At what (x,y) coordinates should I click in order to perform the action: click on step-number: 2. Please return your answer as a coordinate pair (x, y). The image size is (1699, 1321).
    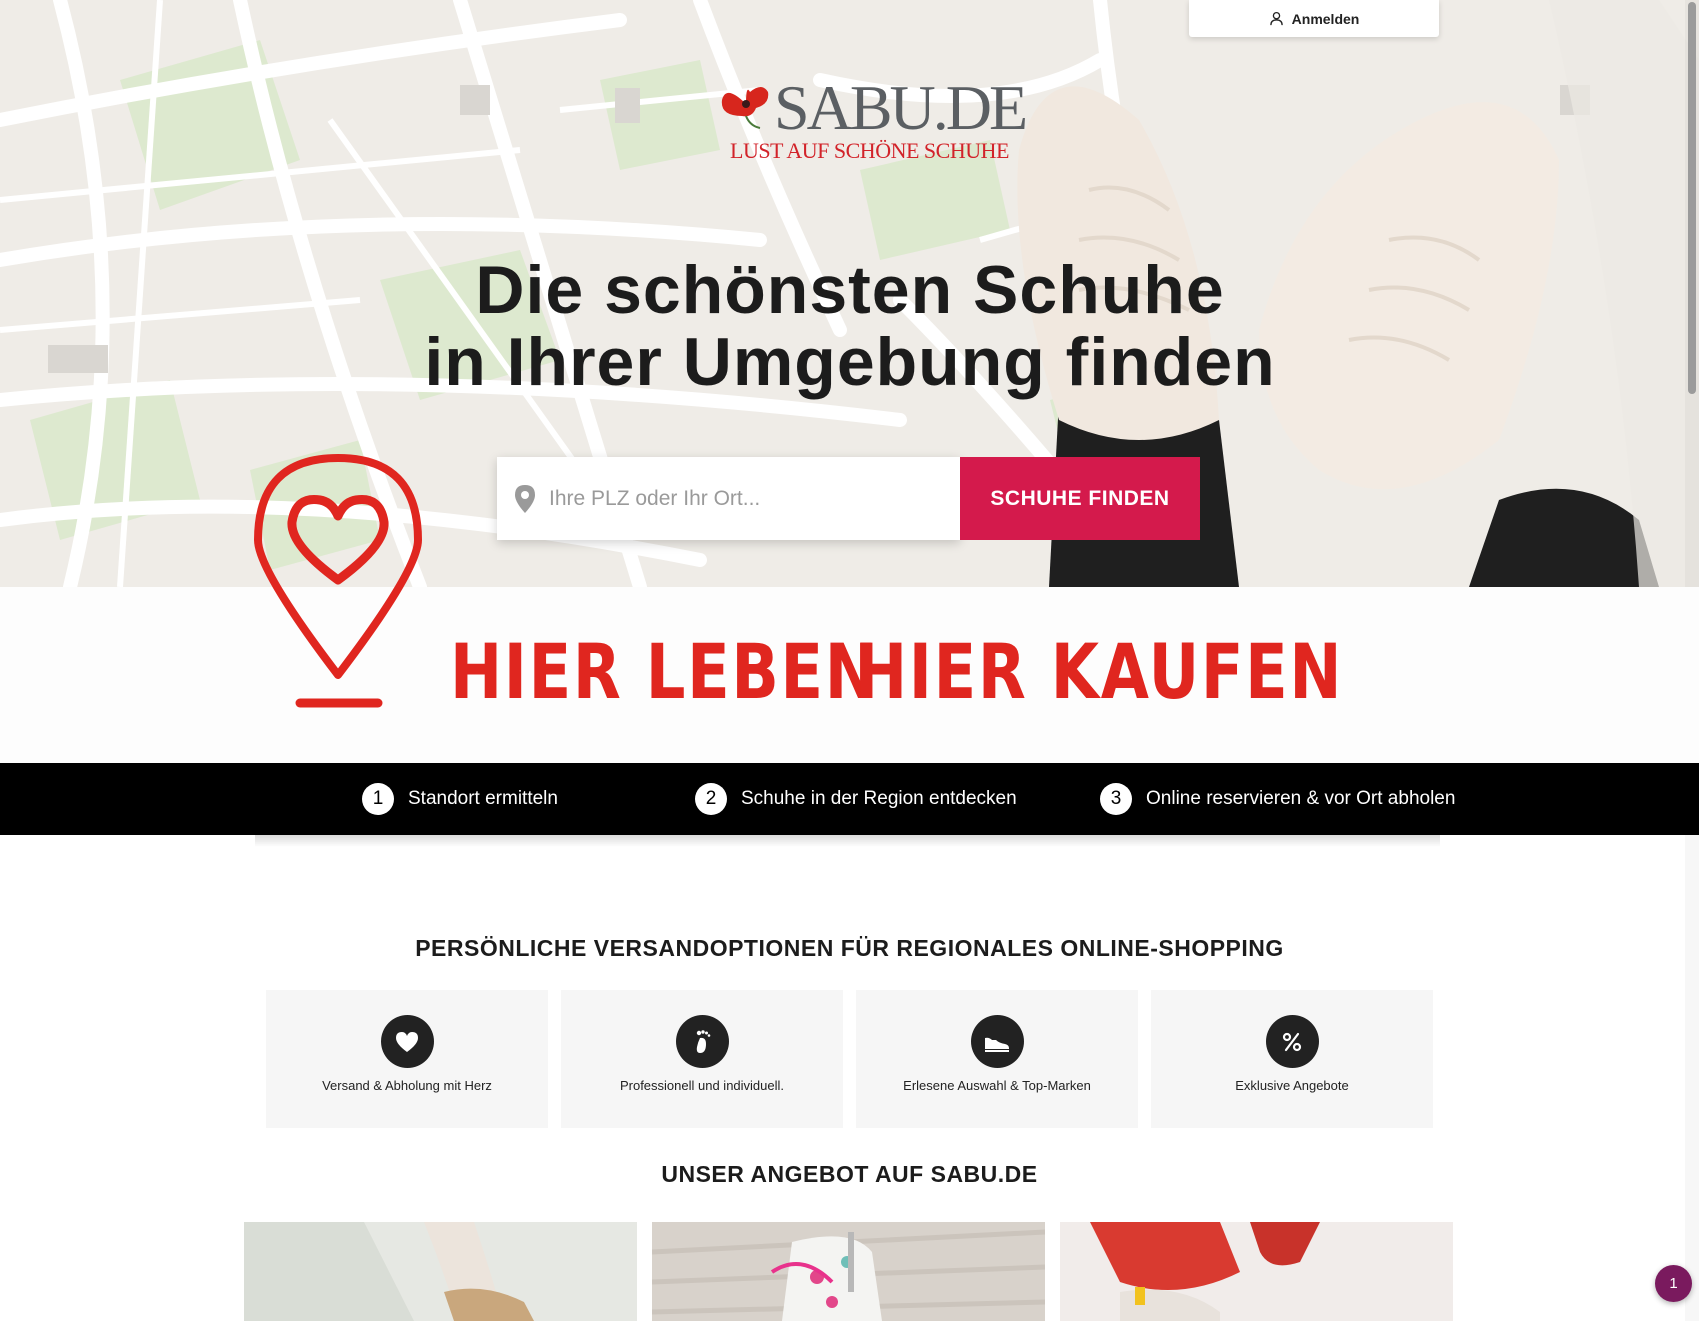
    Looking at the image, I should click on (711, 799).